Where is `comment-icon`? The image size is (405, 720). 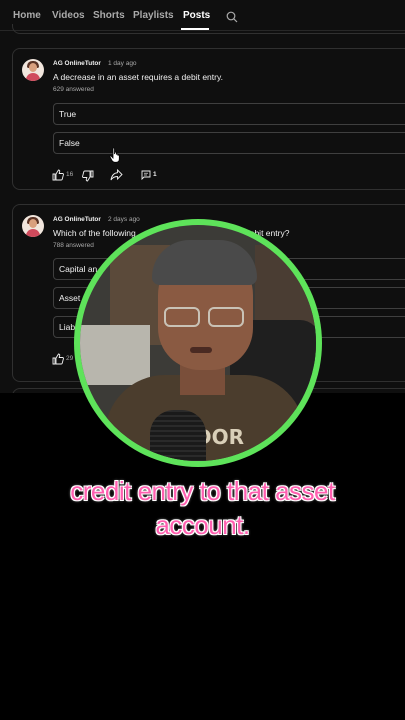
comment-icon is located at coordinates (146, 175).